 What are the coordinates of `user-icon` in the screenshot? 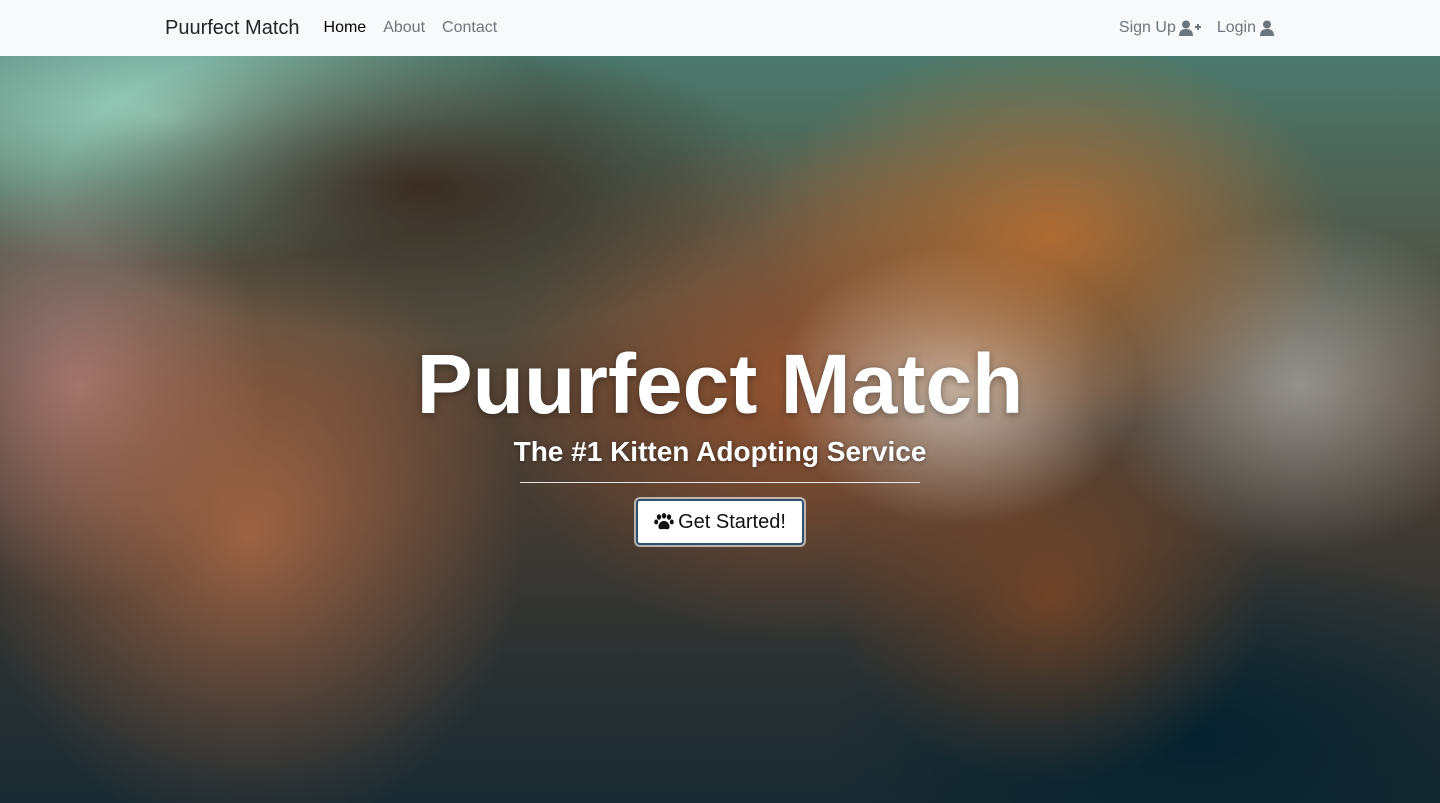 It's located at (1267, 28).